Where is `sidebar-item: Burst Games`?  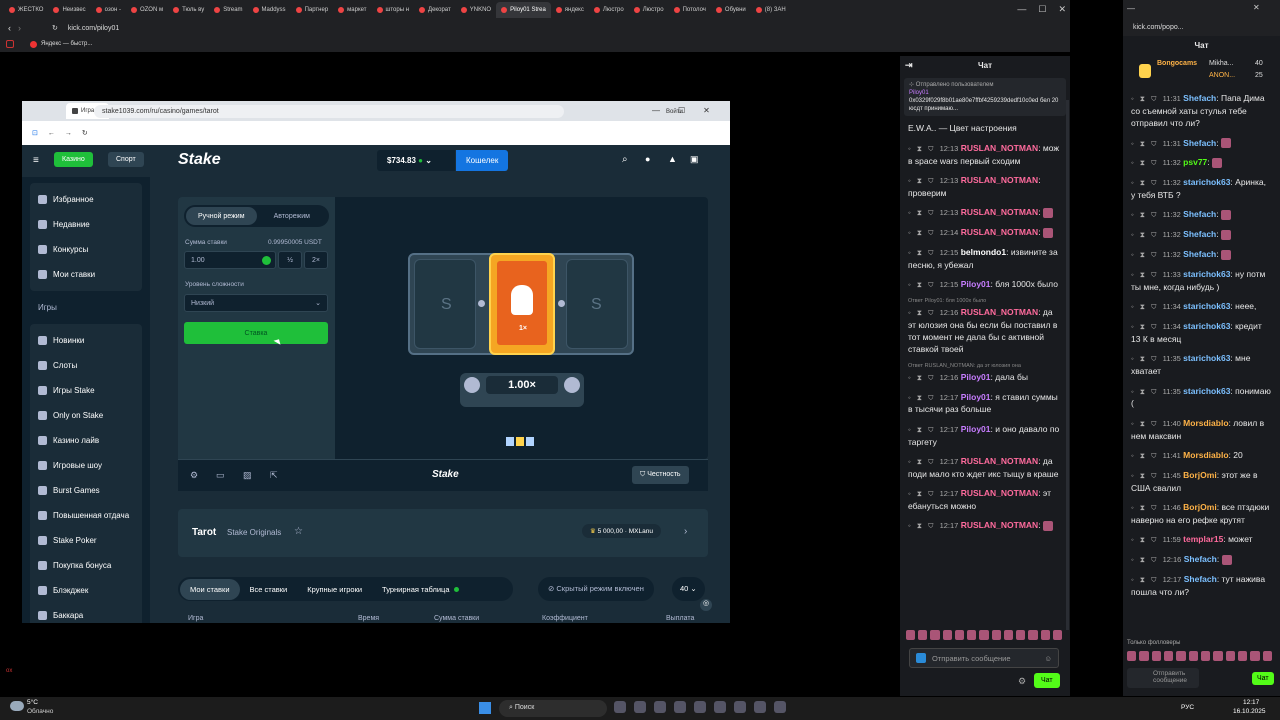 sidebar-item: Burst Games is located at coordinates (86, 490).